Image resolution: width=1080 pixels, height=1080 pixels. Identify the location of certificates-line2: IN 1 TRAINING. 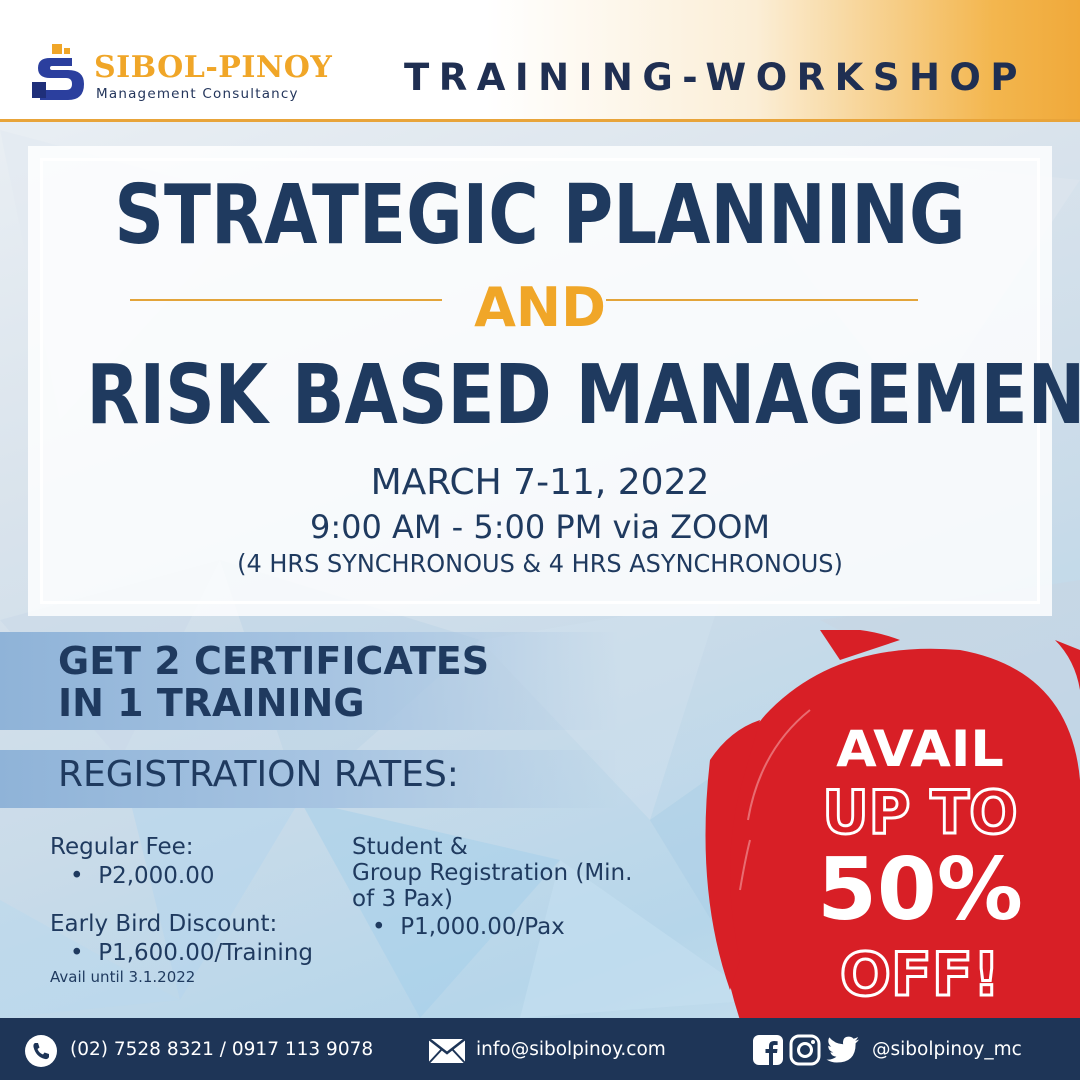
(211, 703).